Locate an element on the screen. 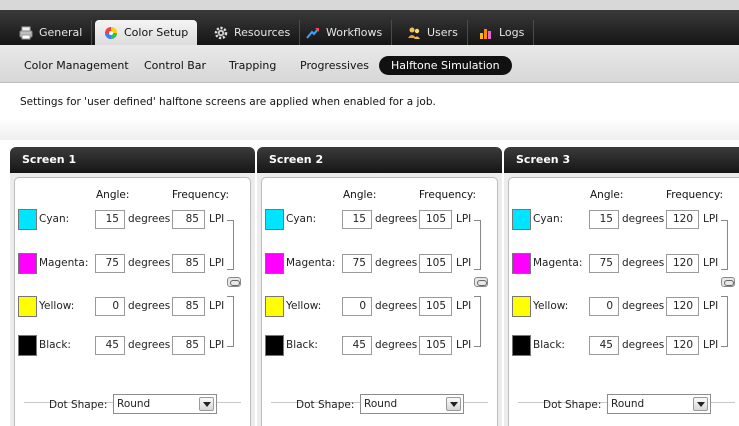  tab-workflows: Workflows is located at coordinates (345, 32).